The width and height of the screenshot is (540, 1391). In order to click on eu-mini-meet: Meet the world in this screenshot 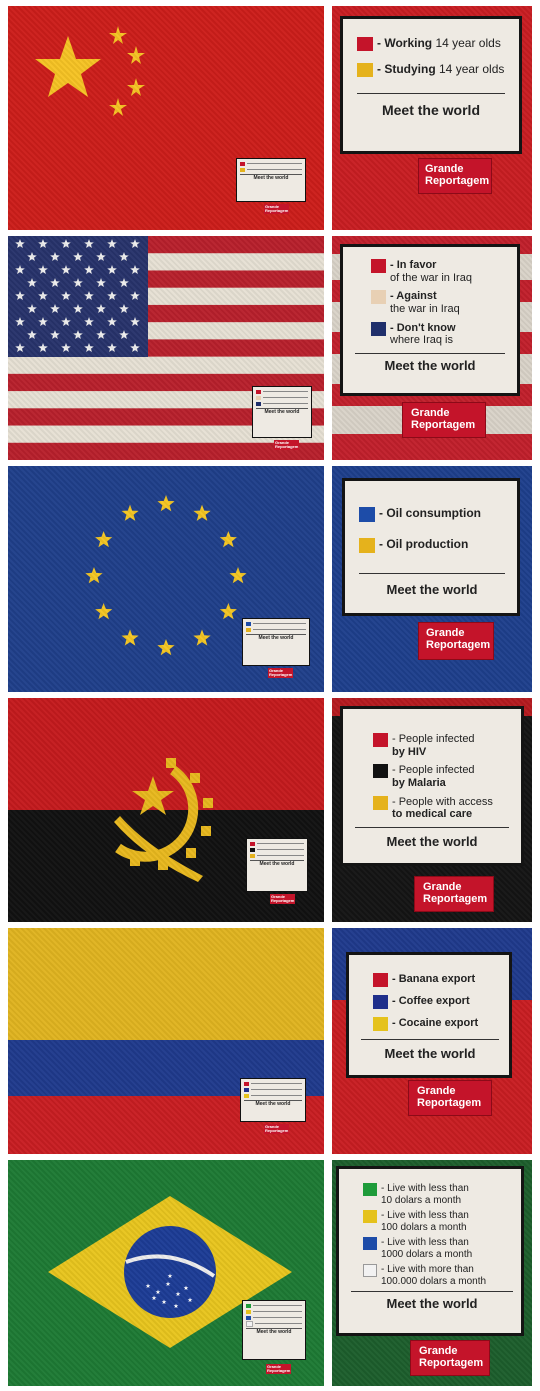, I will do `click(276, 637)`.